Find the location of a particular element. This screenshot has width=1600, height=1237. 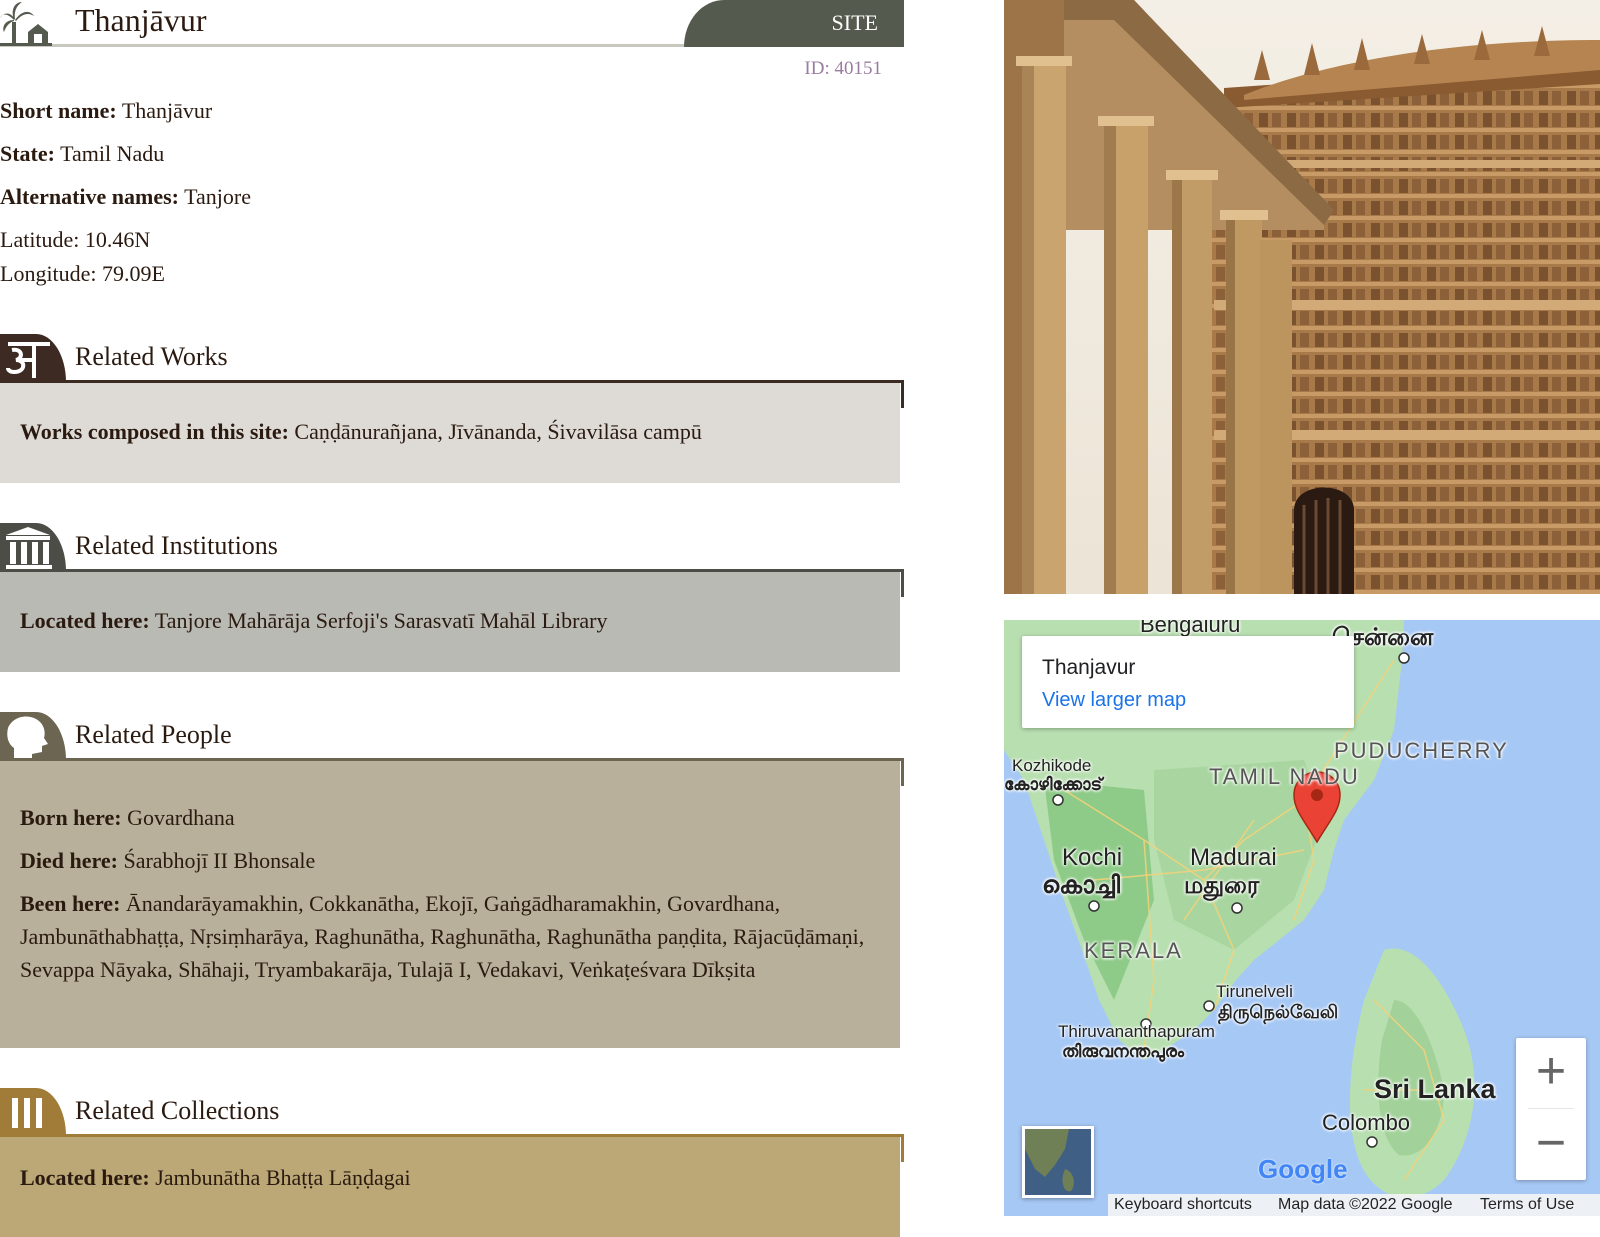

been-label: Been here: is located at coordinates (70, 903).